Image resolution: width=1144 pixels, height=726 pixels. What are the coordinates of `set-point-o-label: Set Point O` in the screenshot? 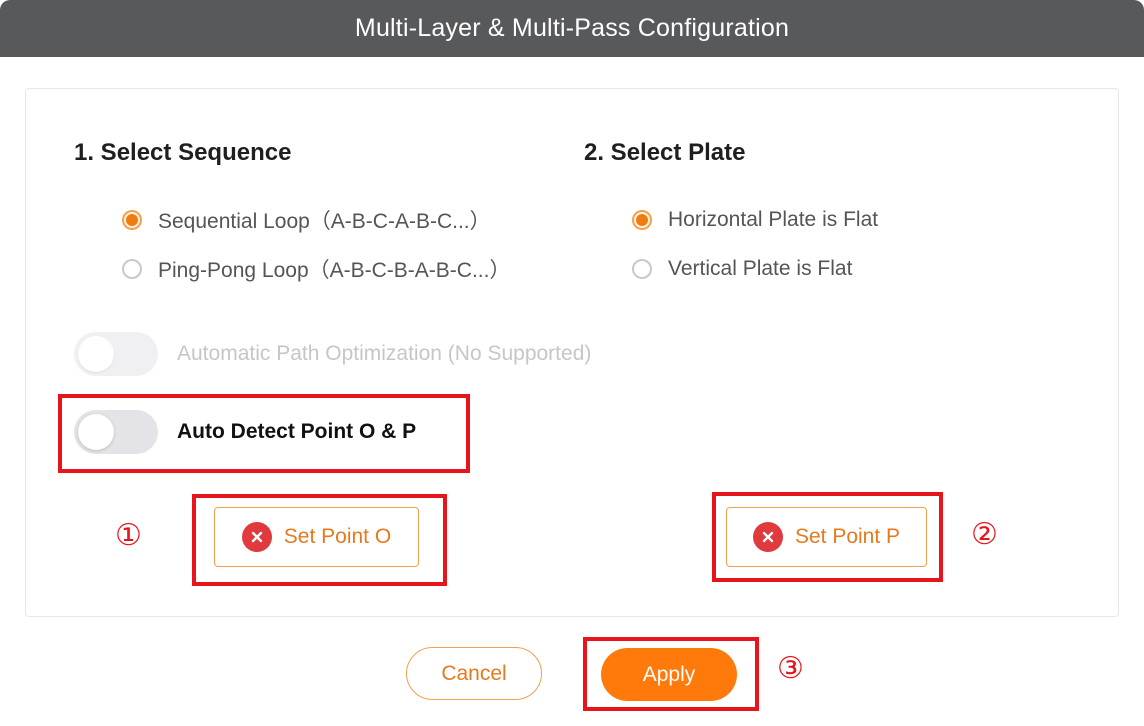 It's located at (337, 536).